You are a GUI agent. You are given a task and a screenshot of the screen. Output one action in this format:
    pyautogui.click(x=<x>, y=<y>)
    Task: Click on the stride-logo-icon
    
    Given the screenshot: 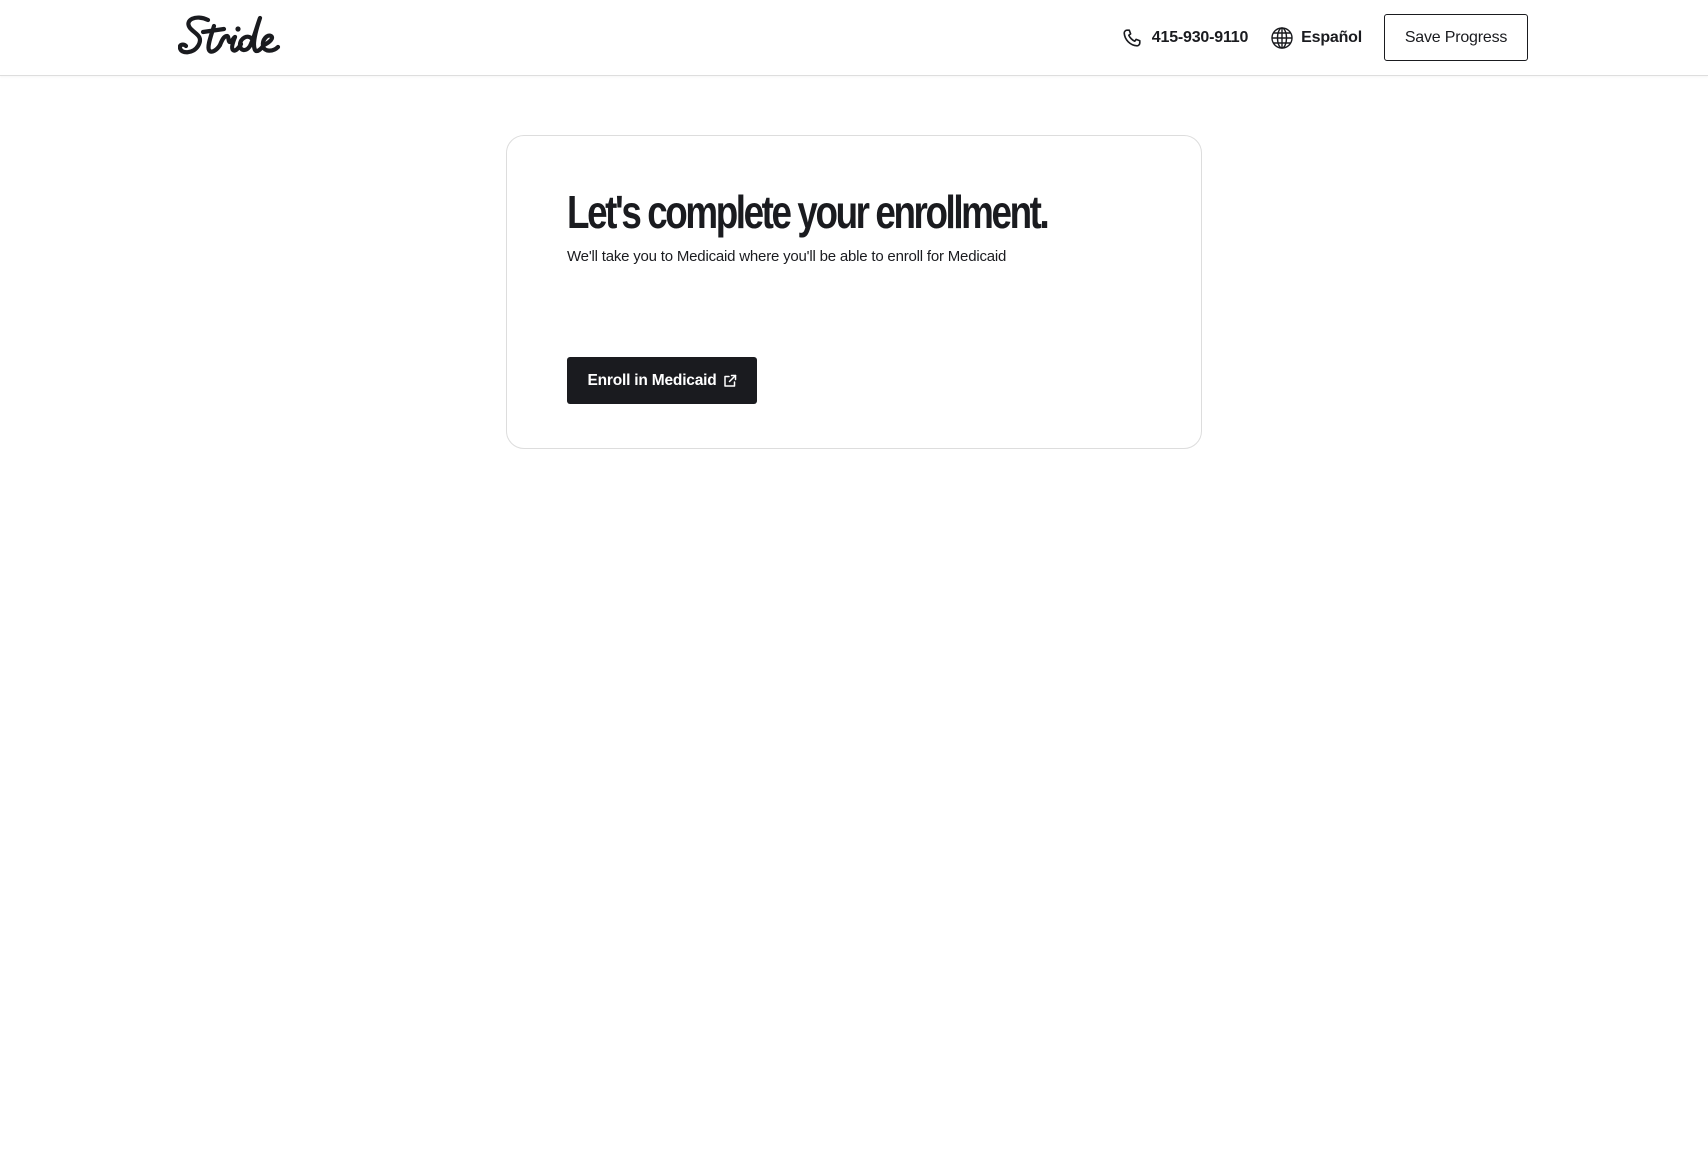 What is the action you would take?
    pyautogui.click(x=229, y=35)
    